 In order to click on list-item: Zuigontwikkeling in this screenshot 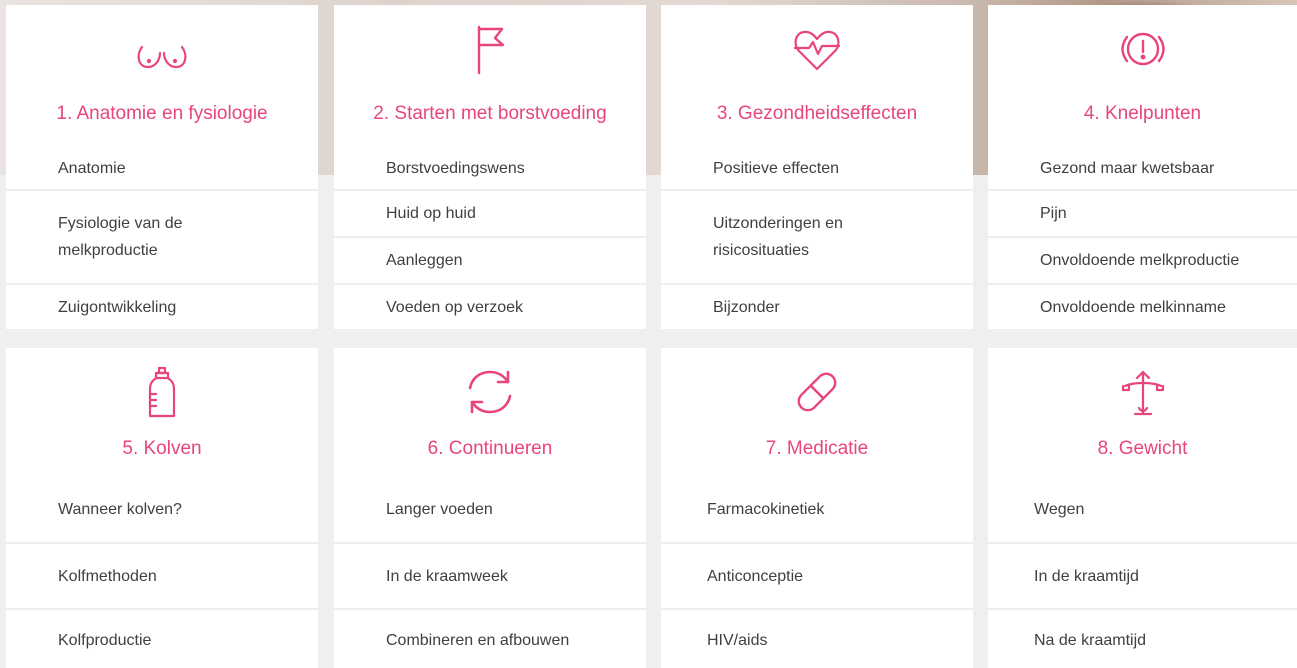, I will do `click(162, 306)`.